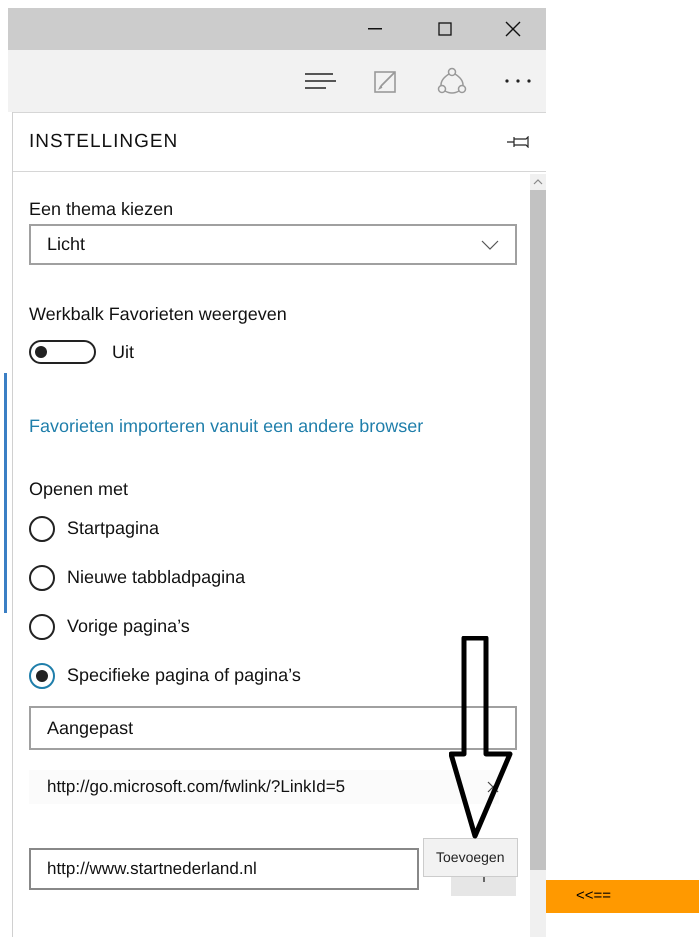  I want to click on scroll-up-icon, so click(538, 182).